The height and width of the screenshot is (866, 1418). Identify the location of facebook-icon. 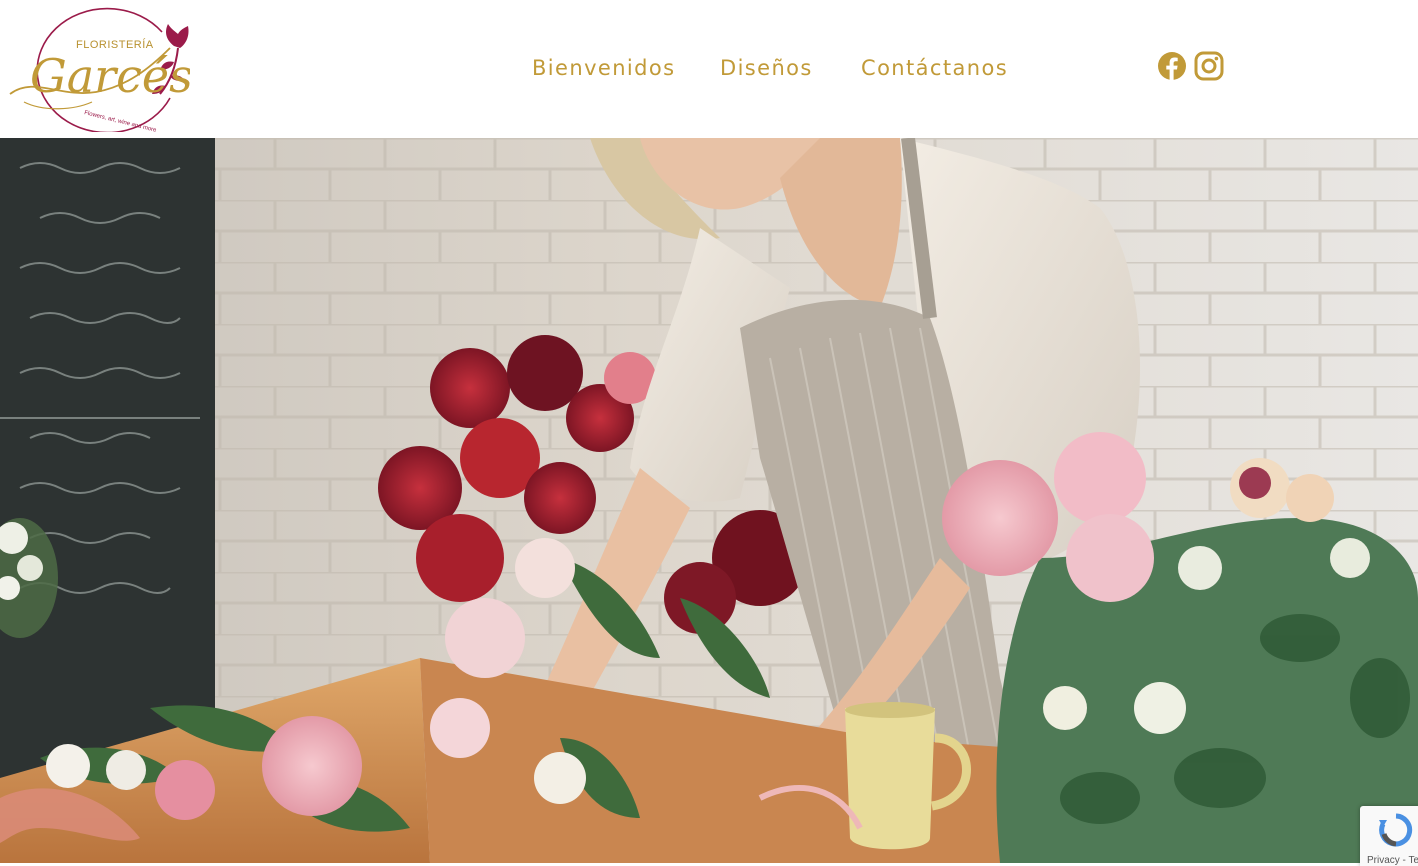
(1172, 66).